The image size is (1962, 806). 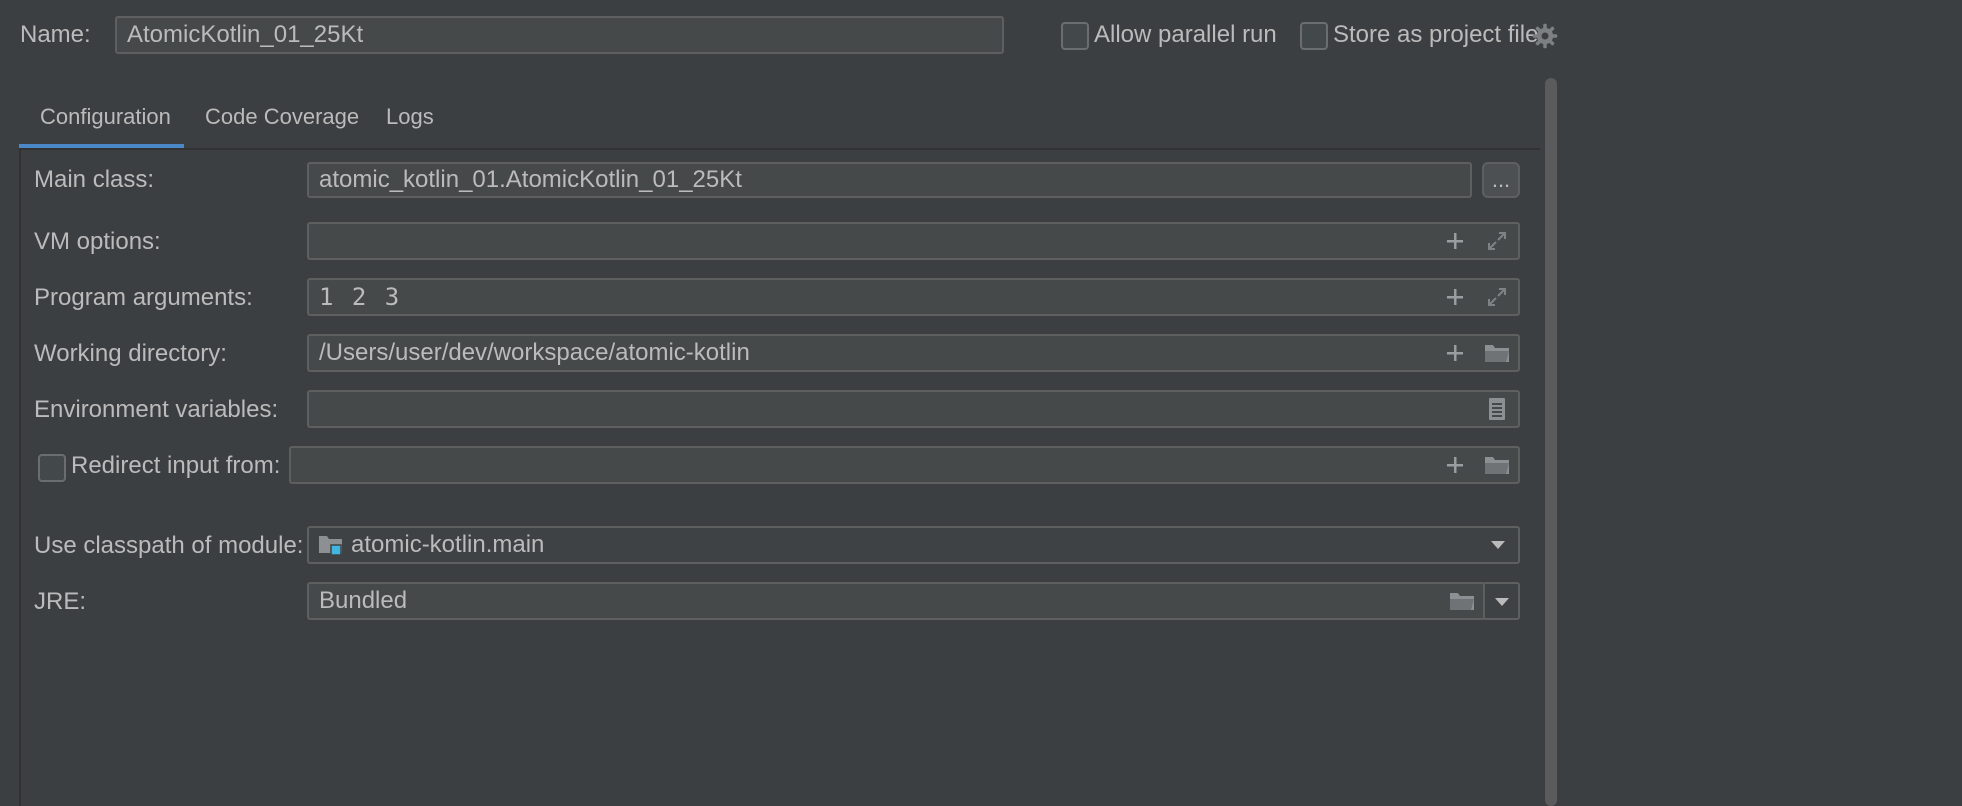 What do you see at coordinates (175, 466) in the screenshot?
I see `redirect-input-label: Redirect input from:` at bounding box center [175, 466].